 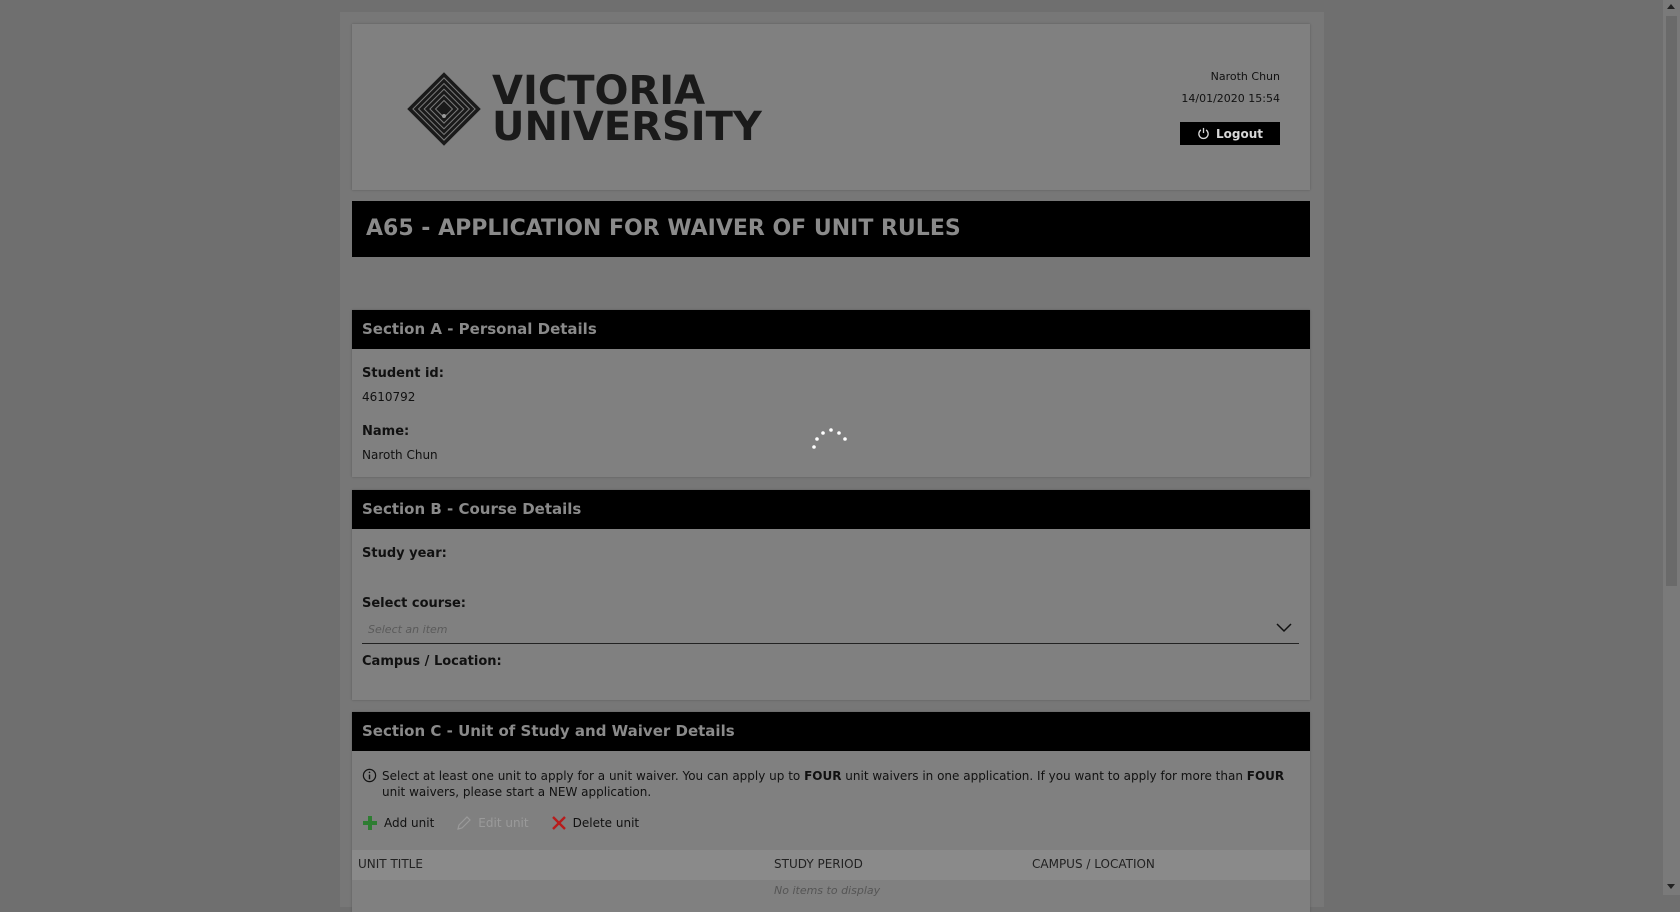 I want to click on select-course-dropdown: Select an item, so click(x=830, y=631).